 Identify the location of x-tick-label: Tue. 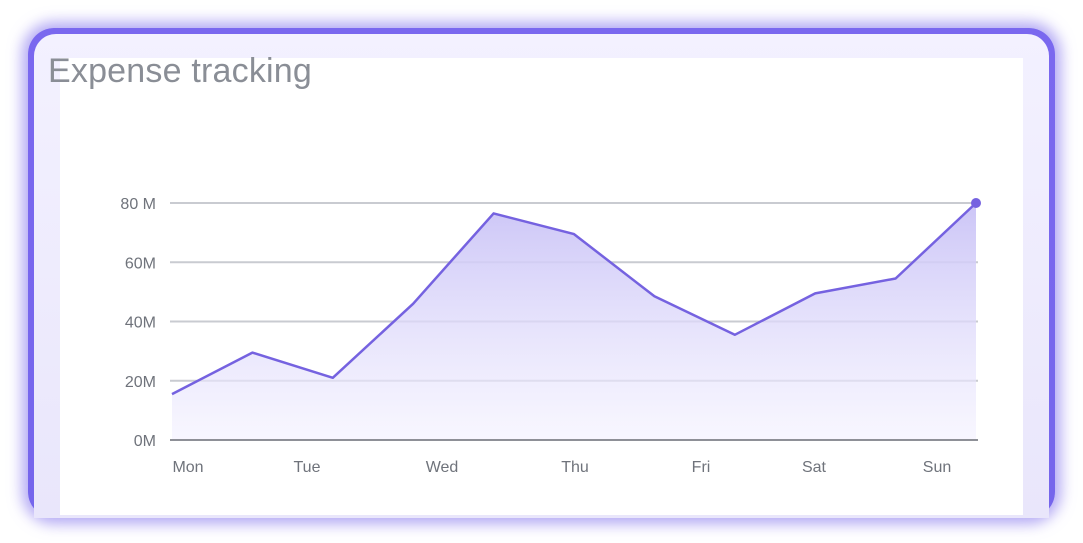
(307, 467).